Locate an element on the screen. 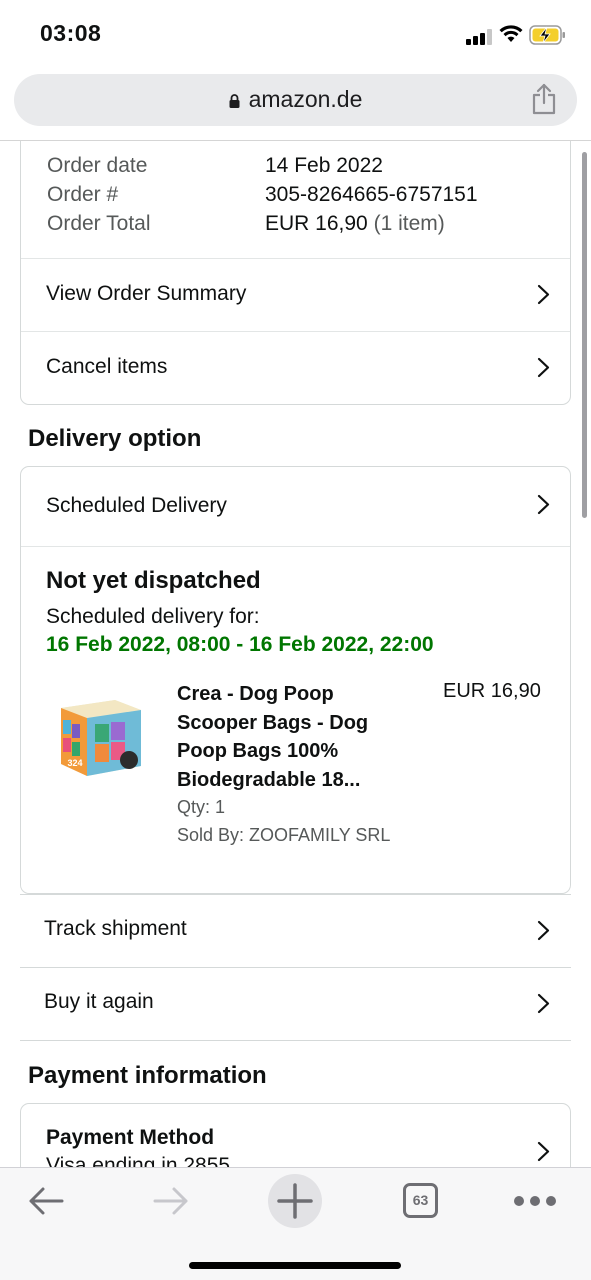 This screenshot has width=591, height=1280. view-order-summary-link: View Order Summary is located at coordinates (295, 294).